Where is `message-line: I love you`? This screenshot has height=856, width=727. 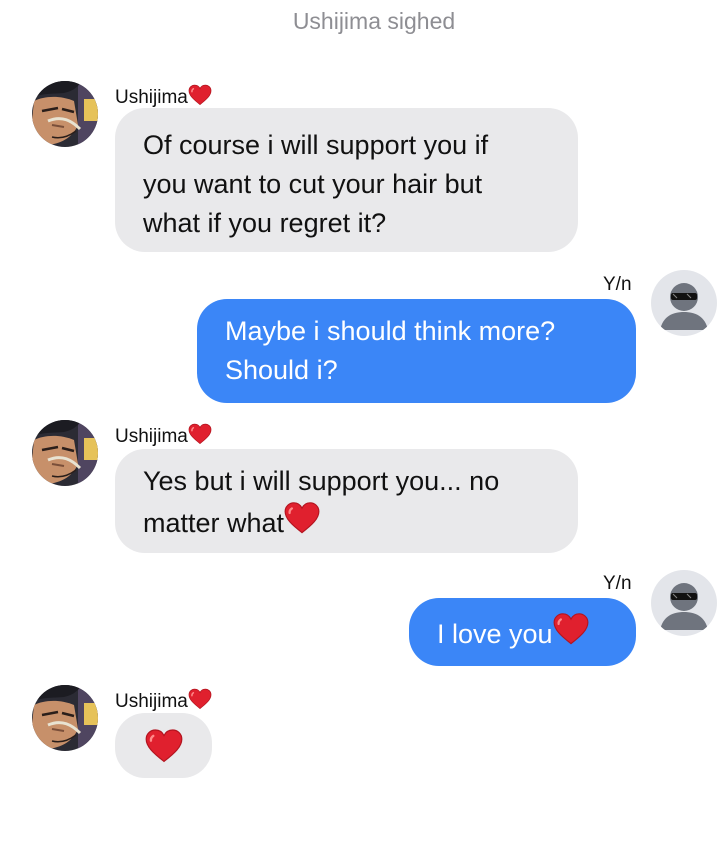 message-line: I love you is located at coordinates (522, 633).